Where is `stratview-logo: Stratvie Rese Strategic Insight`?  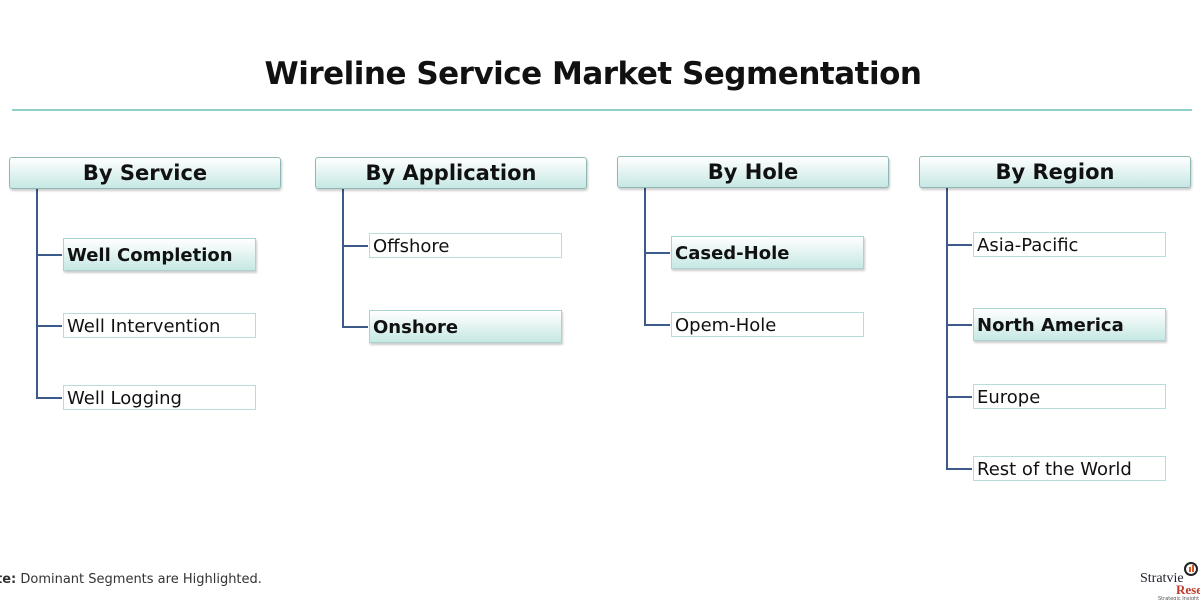
stratview-logo: Stratvie Rese Strategic Insight is located at coordinates (1170, 581).